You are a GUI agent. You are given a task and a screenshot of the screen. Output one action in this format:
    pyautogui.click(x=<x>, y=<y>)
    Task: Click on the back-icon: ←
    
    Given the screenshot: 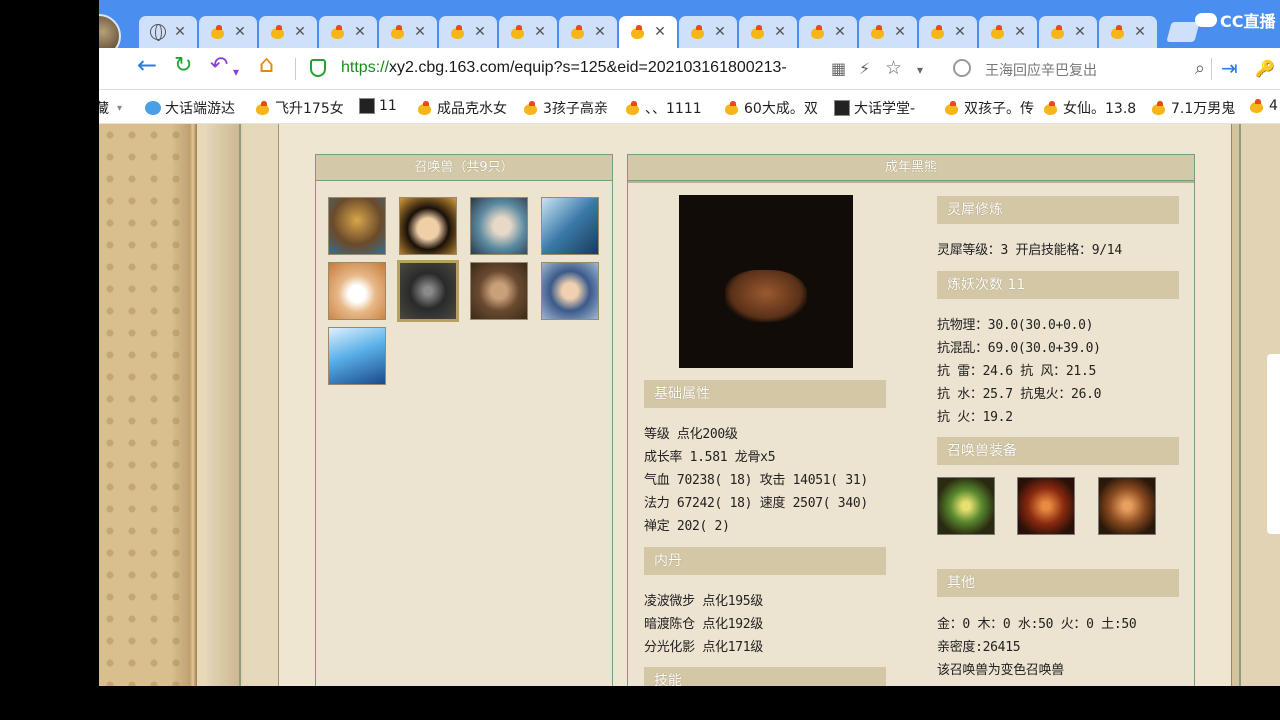 What is the action you would take?
    pyautogui.click(x=147, y=65)
    